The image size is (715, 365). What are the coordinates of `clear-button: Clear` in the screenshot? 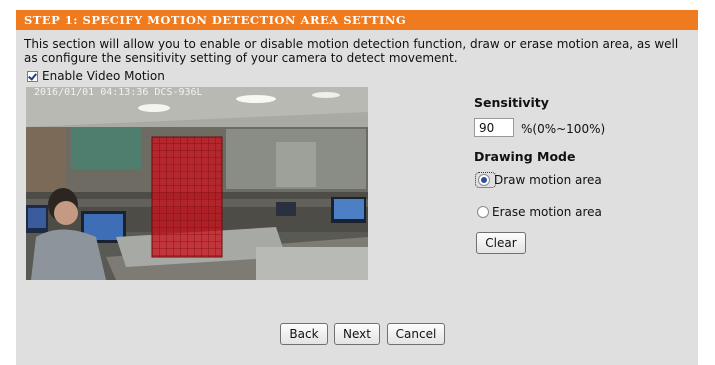 It's located at (501, 243).